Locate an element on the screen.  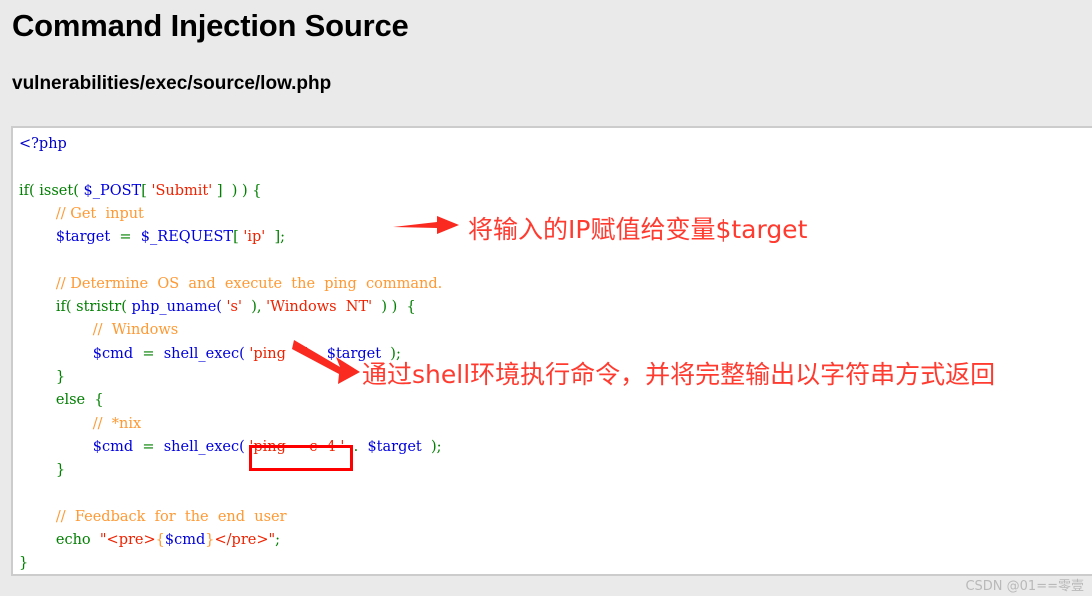
code-token-if-2: if( is located at coordinates (63, 307).